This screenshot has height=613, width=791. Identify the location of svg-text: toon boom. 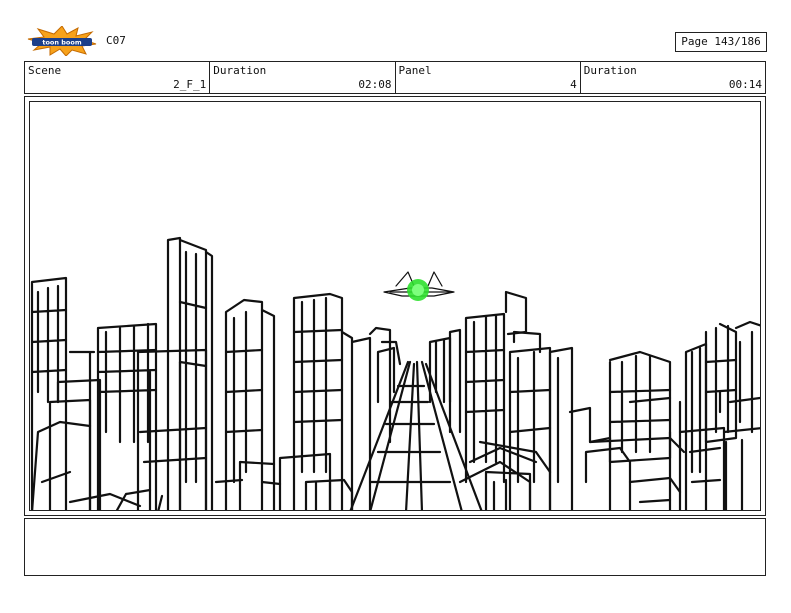
(62, 43).